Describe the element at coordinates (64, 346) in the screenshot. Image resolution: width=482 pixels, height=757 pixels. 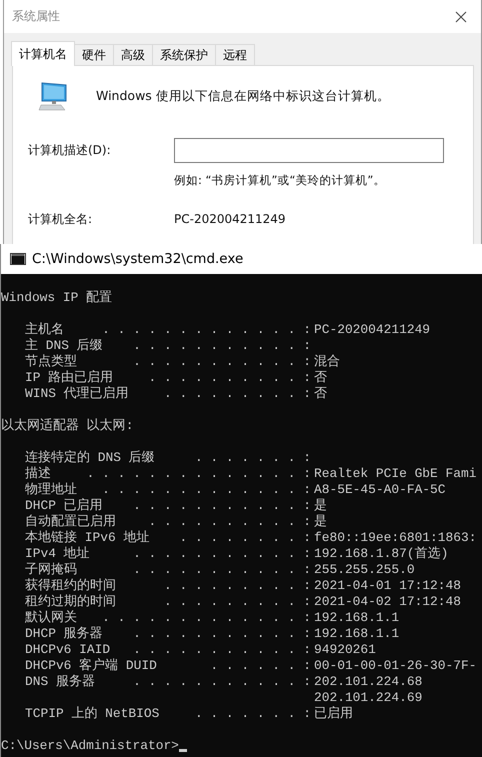
I see `setting-label: 主 DNS 后缀` at that location.